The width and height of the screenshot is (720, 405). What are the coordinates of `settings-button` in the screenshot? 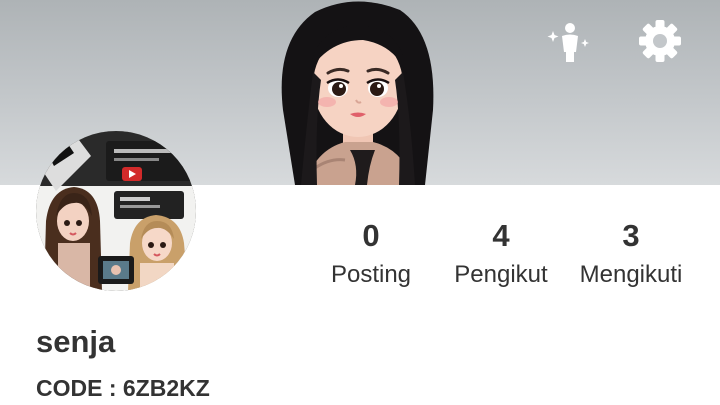 It's located at (660, 41).